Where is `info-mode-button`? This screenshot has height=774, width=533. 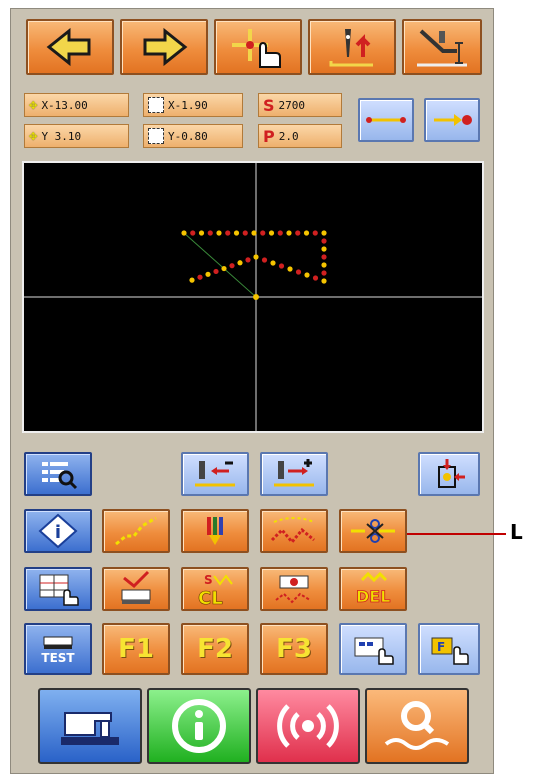 info-mode-button is located at coordinates (199, 726).